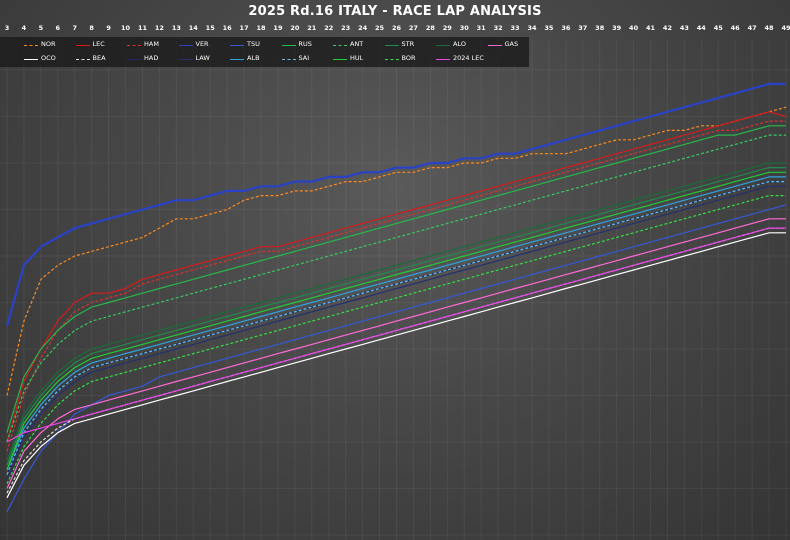 This screenshot has width=790, height=540. What do you see at coordinates (468, 58) in the screenshot?
I see `legend-label: 2024 LEC` at bounding box center [468, 58].